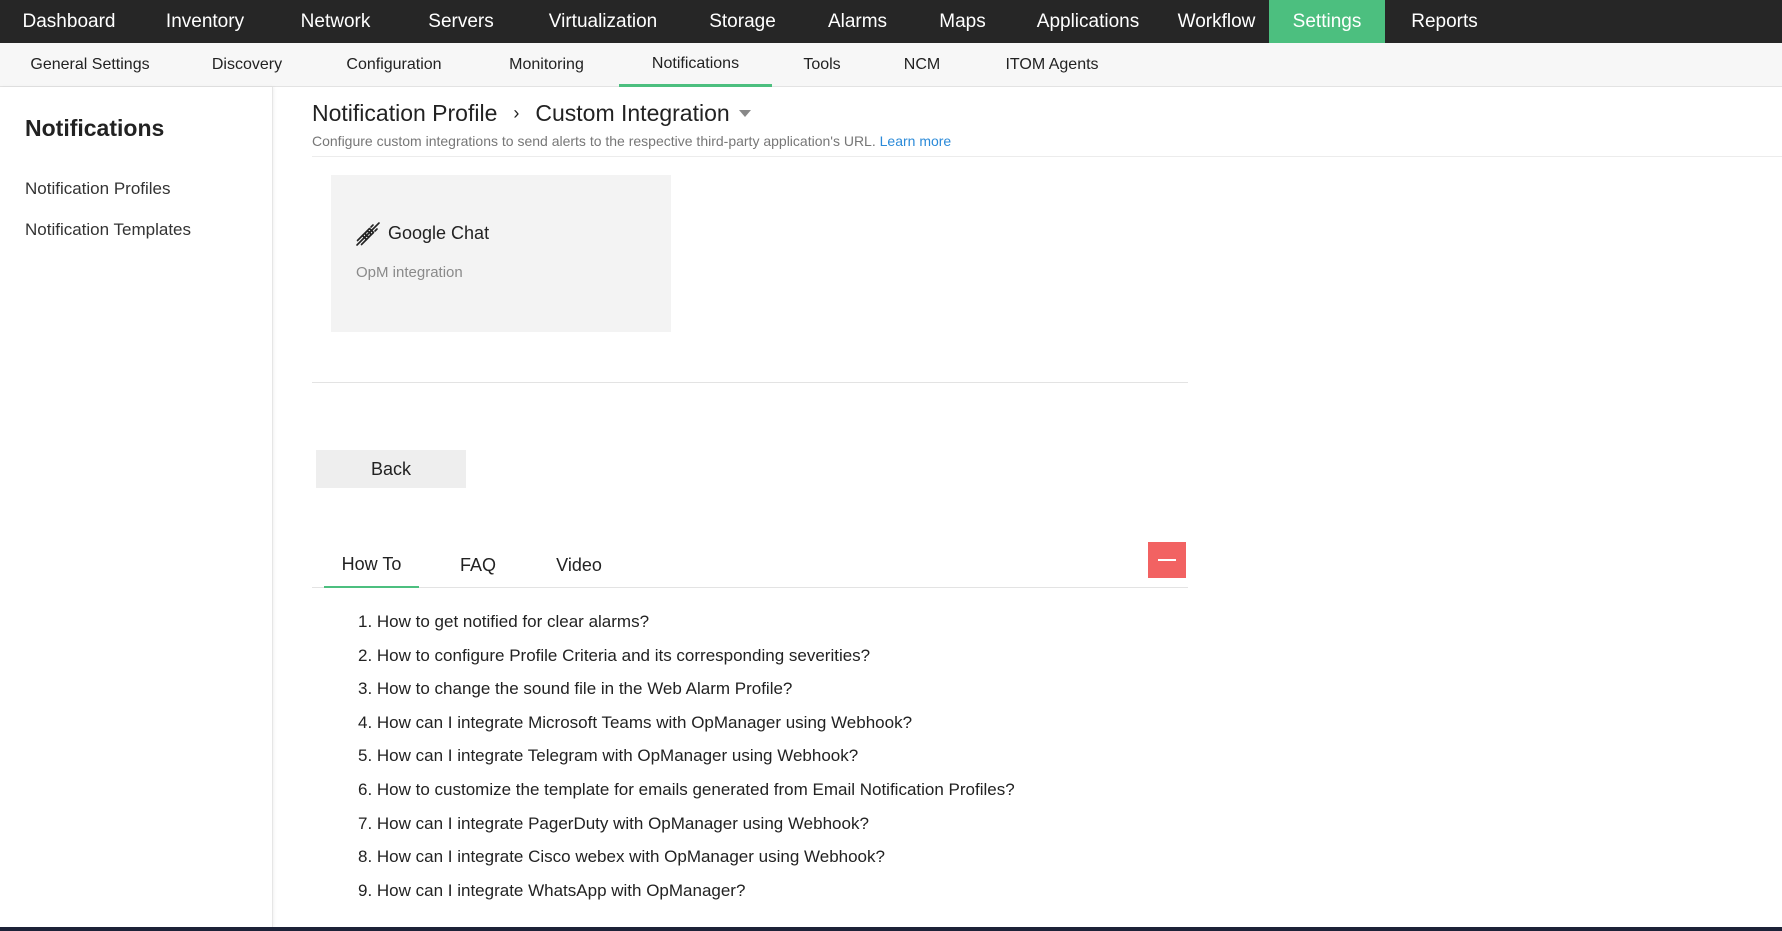  Describe the element at coordinates (744, 113) in the screenshot. I see `caret-down-icon` at that location.